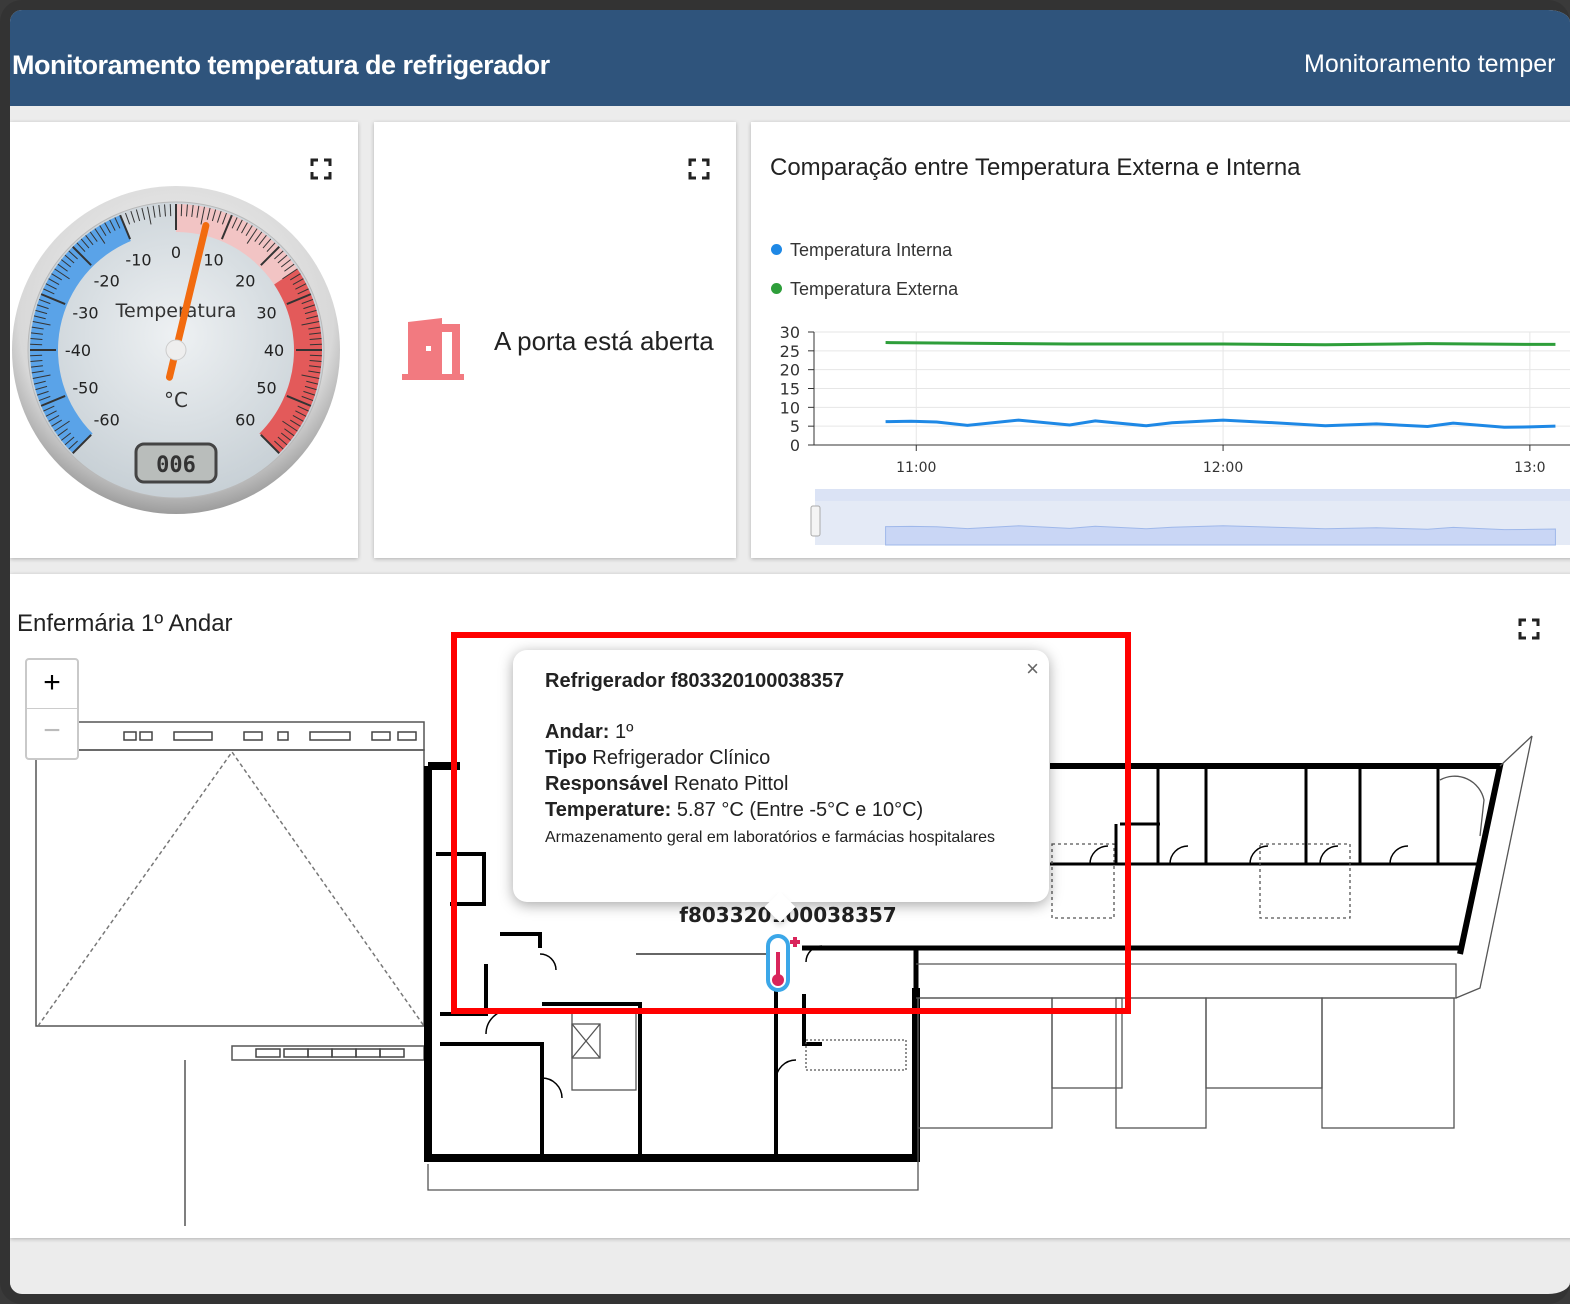 The width and height of the screenshot is (1570, 1304). I want to click on gauge-tick-label: 50, so click(266, 388).